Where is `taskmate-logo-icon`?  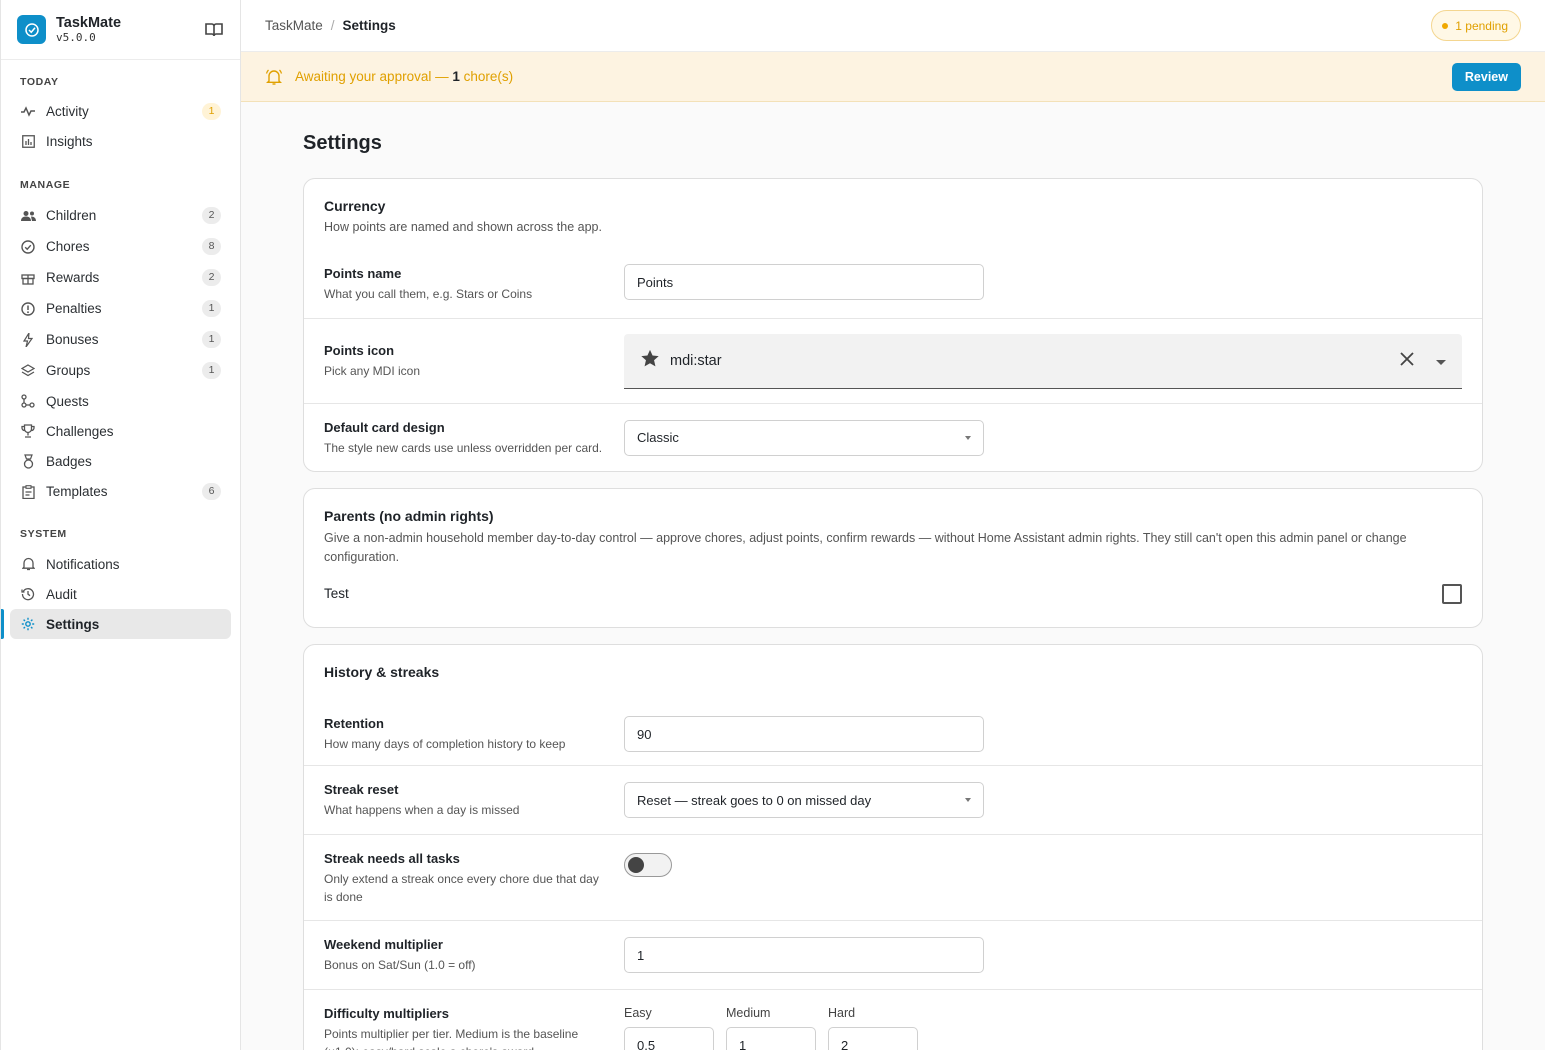
taskmate-logo-icon is located at coordinates (31, 29).